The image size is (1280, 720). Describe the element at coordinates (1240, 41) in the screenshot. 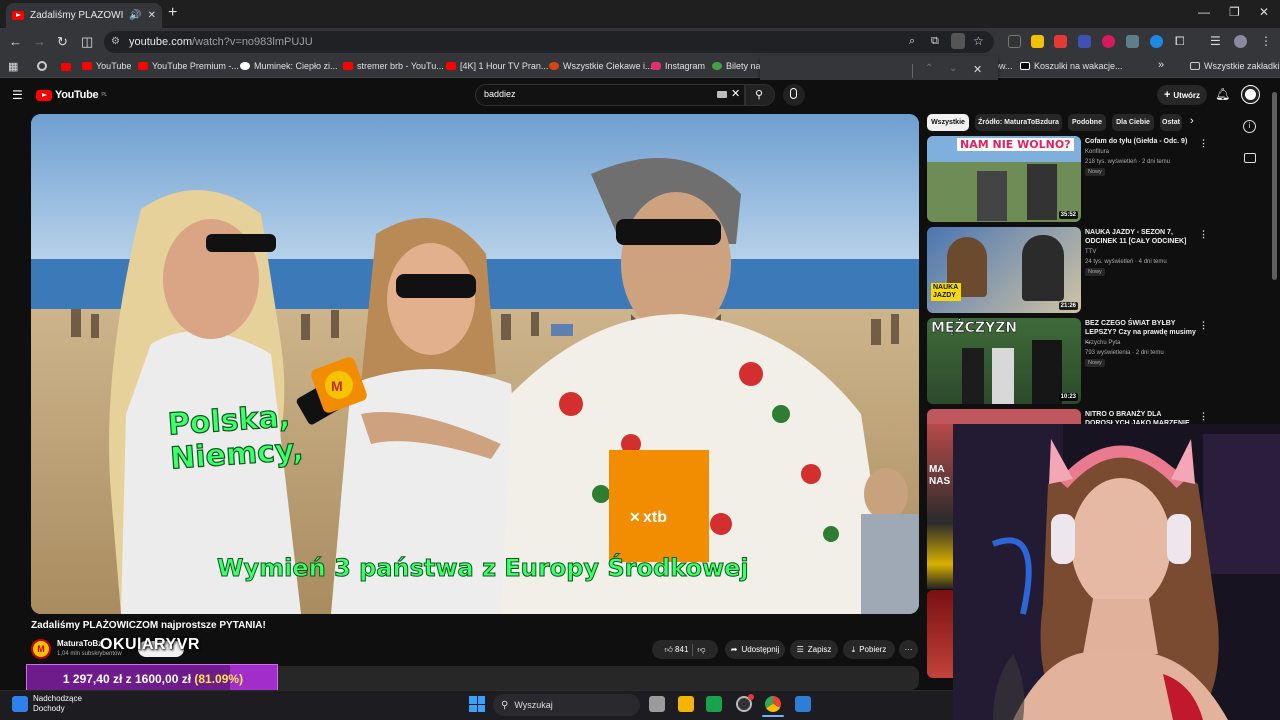

I see `profile-avatar` at that location.